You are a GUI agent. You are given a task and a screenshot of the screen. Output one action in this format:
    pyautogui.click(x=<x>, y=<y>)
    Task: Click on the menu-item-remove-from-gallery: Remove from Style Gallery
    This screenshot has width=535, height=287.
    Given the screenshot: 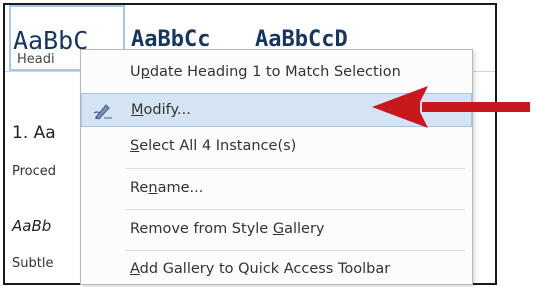 What is the action you would take?
    pyautogui.click(x=276, y=230)
    